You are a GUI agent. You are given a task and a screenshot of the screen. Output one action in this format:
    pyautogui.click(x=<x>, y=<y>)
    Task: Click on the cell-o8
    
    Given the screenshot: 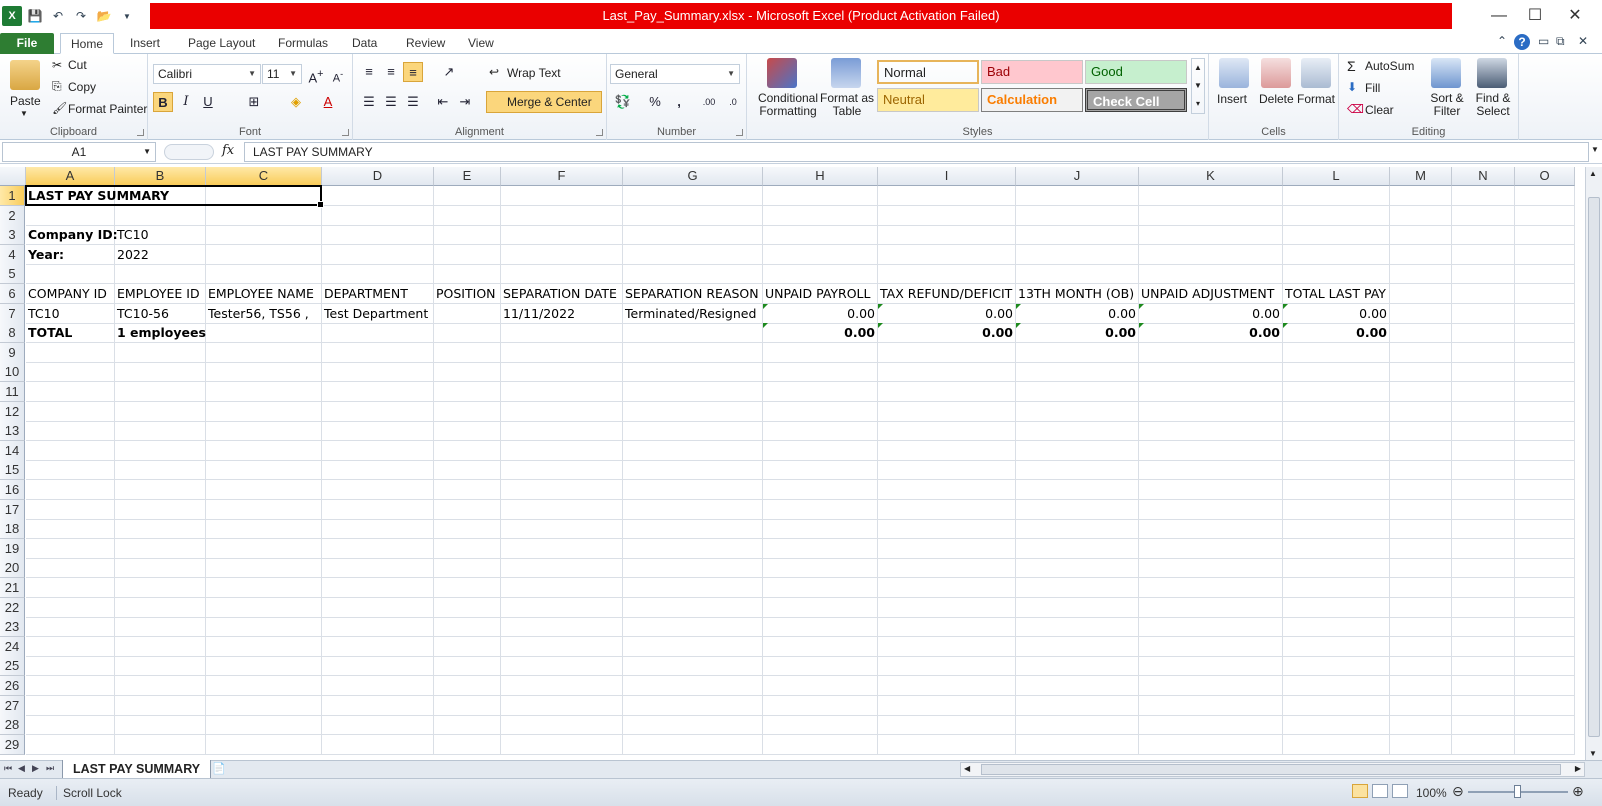 What is the action you would take?
    pyautogui.click(x=1545, y=333)
    